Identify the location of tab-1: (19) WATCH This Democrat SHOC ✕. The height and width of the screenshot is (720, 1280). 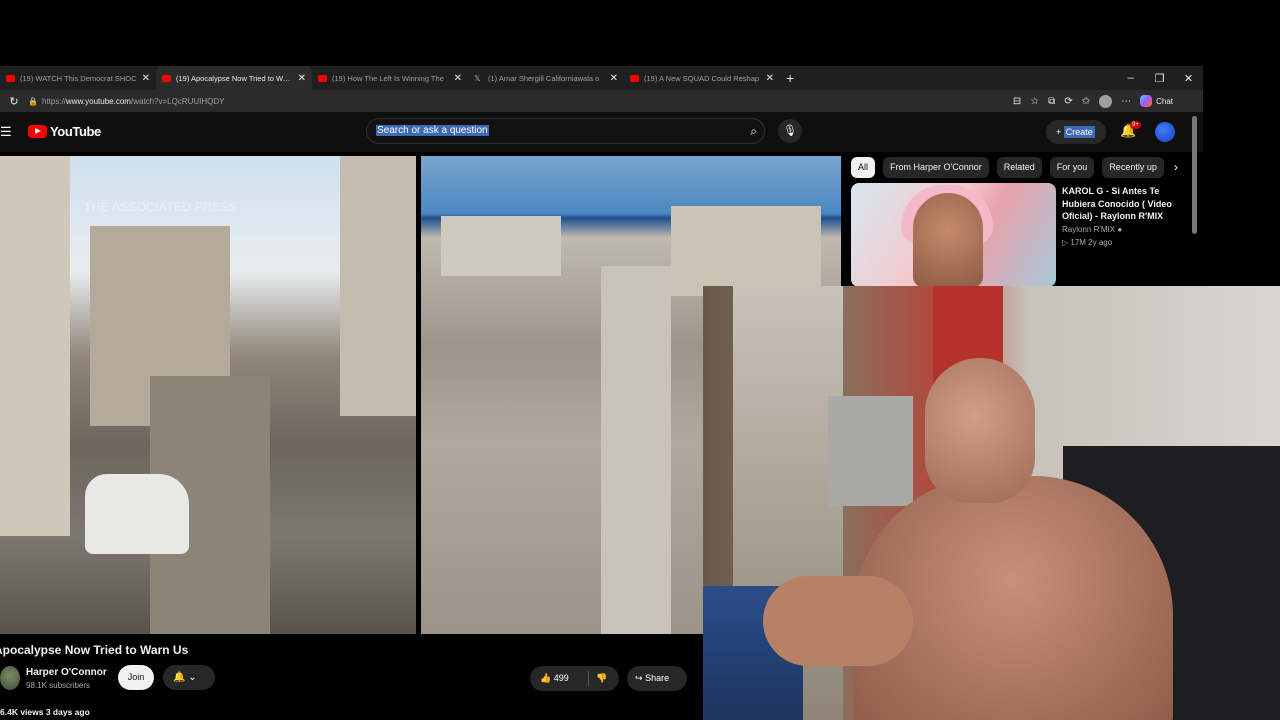
(78, 78).